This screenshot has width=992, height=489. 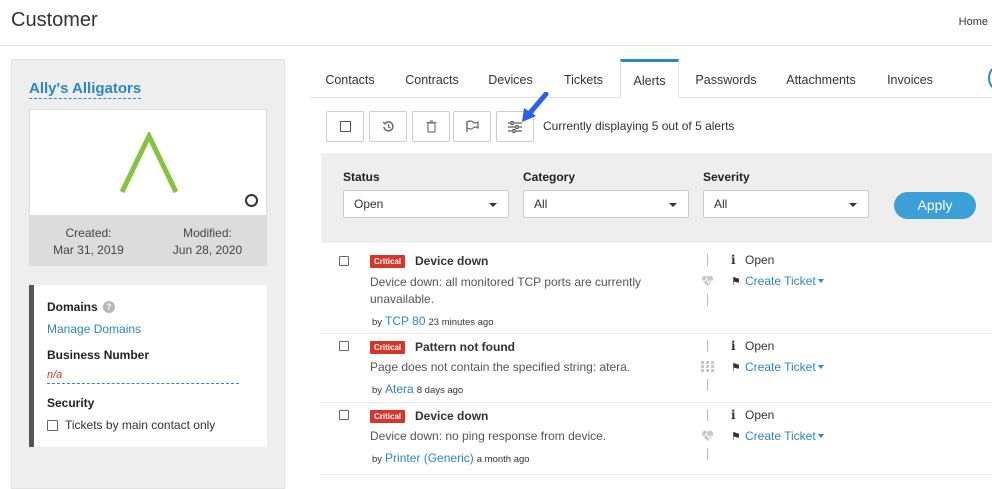 What do you see at coordinates (821, 78) in the screenshot?
I see `tab-attachments: Attachments` at bounding box center [821, 78].